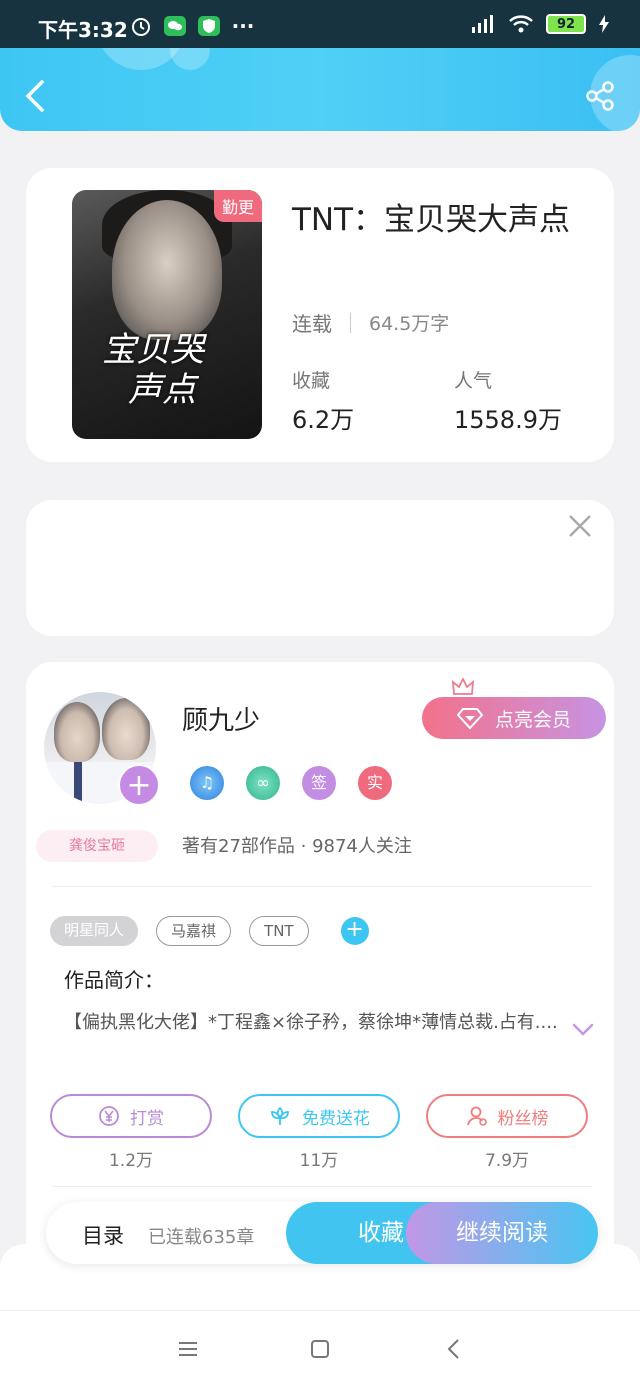  I want to click on fan-rank-label: 粉丝榜, so click(523, 1118).